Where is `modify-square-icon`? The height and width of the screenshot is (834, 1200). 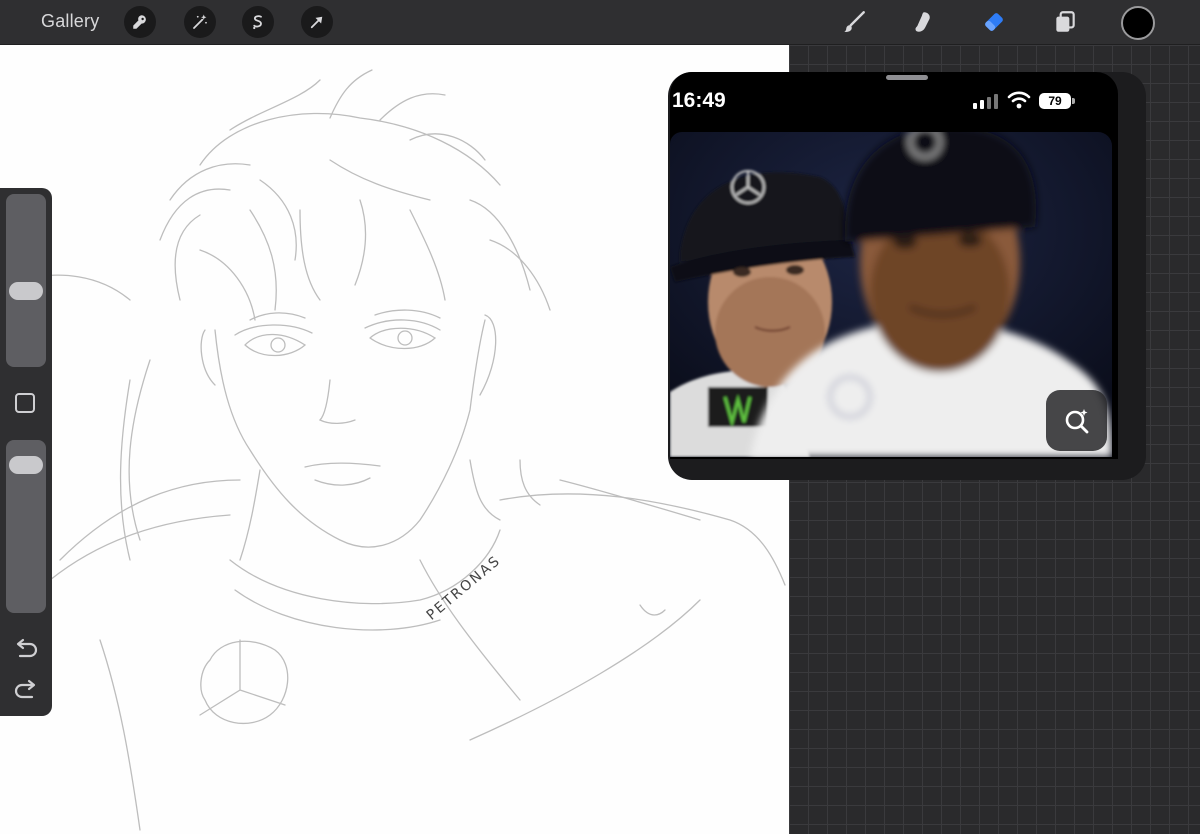 modify-square-icon is located at coordinates (25, 403).